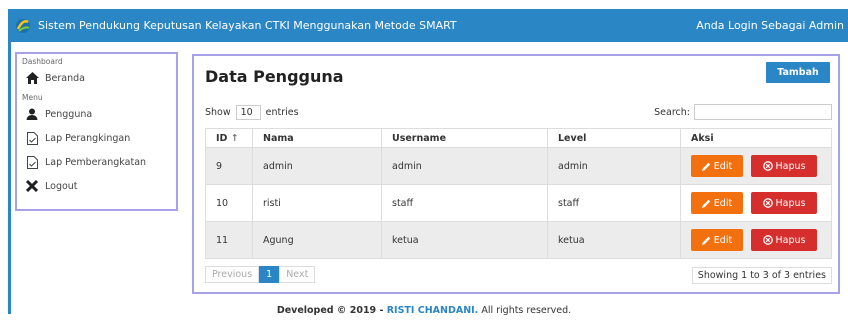 The height and width of the screenshot is (331, 848). What do you see at coordinates (248, 112) in the screenshot?
I see `entries-select: 10` at bounding box center [248, 112].